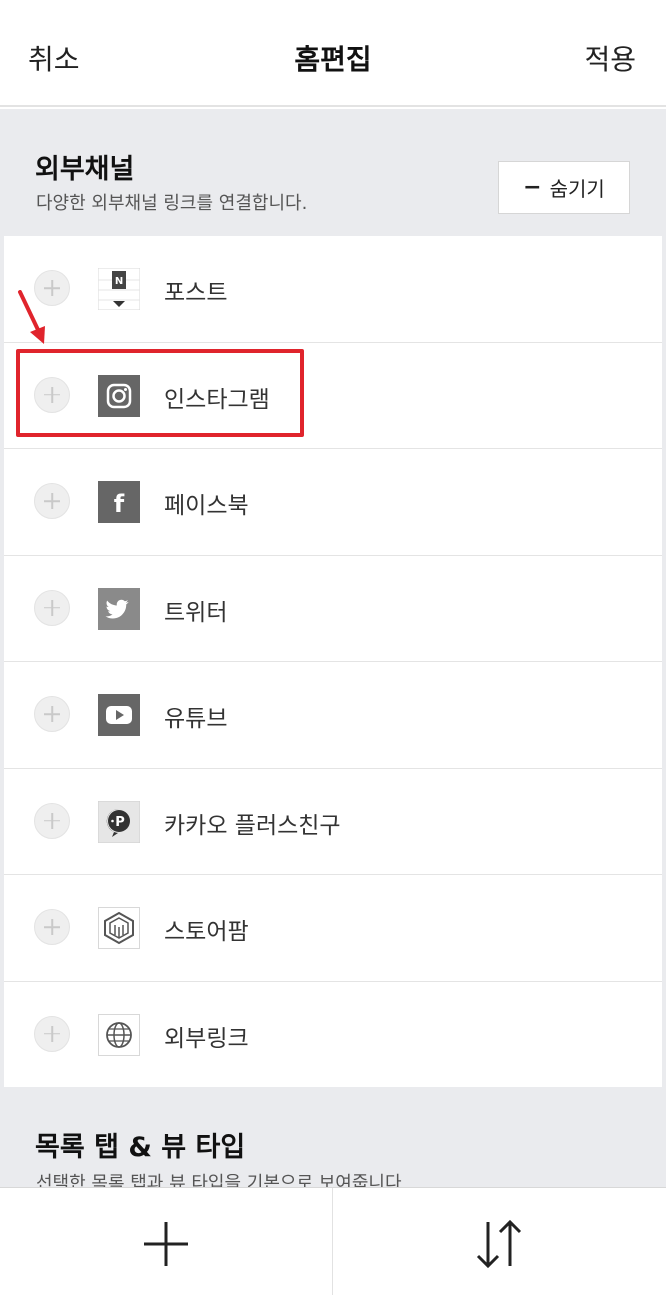 The width and height of the screenshot is (666, 1295). What do you see at coordinates (119, 289) in the screenshot?
I see `naver-post-icon: N` at bounding box center [119, 289].